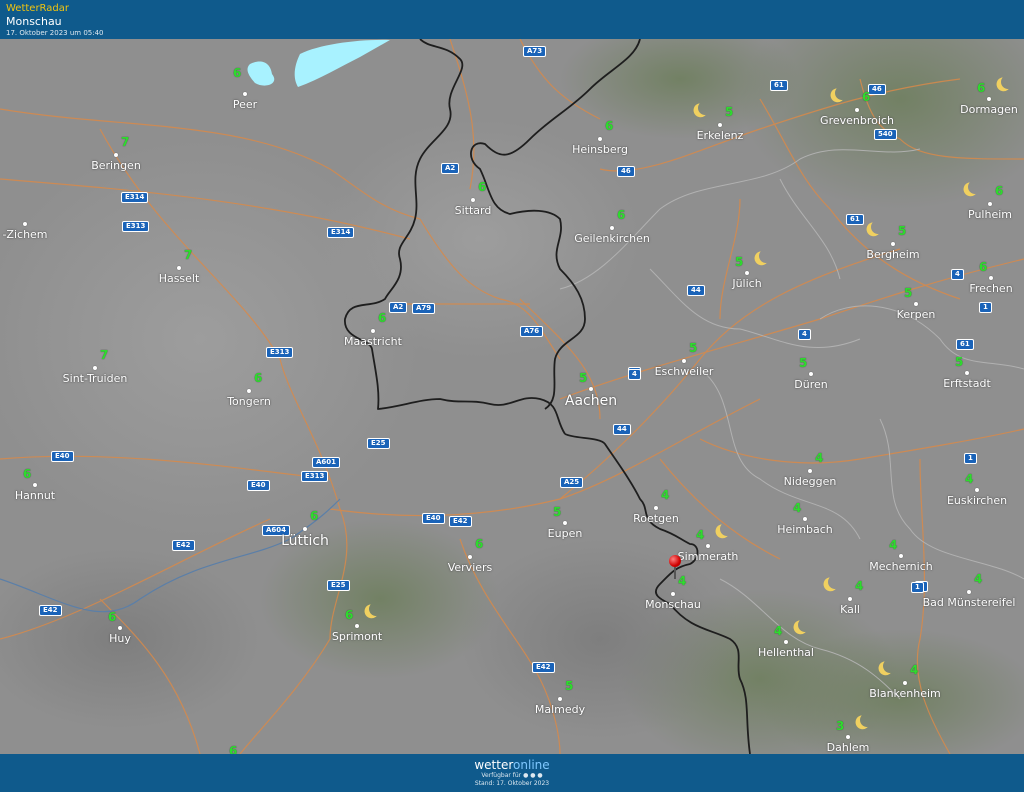 The image size is (1024, 792). I want to click on city-label: Sint-Truiden, so click(95, 378).